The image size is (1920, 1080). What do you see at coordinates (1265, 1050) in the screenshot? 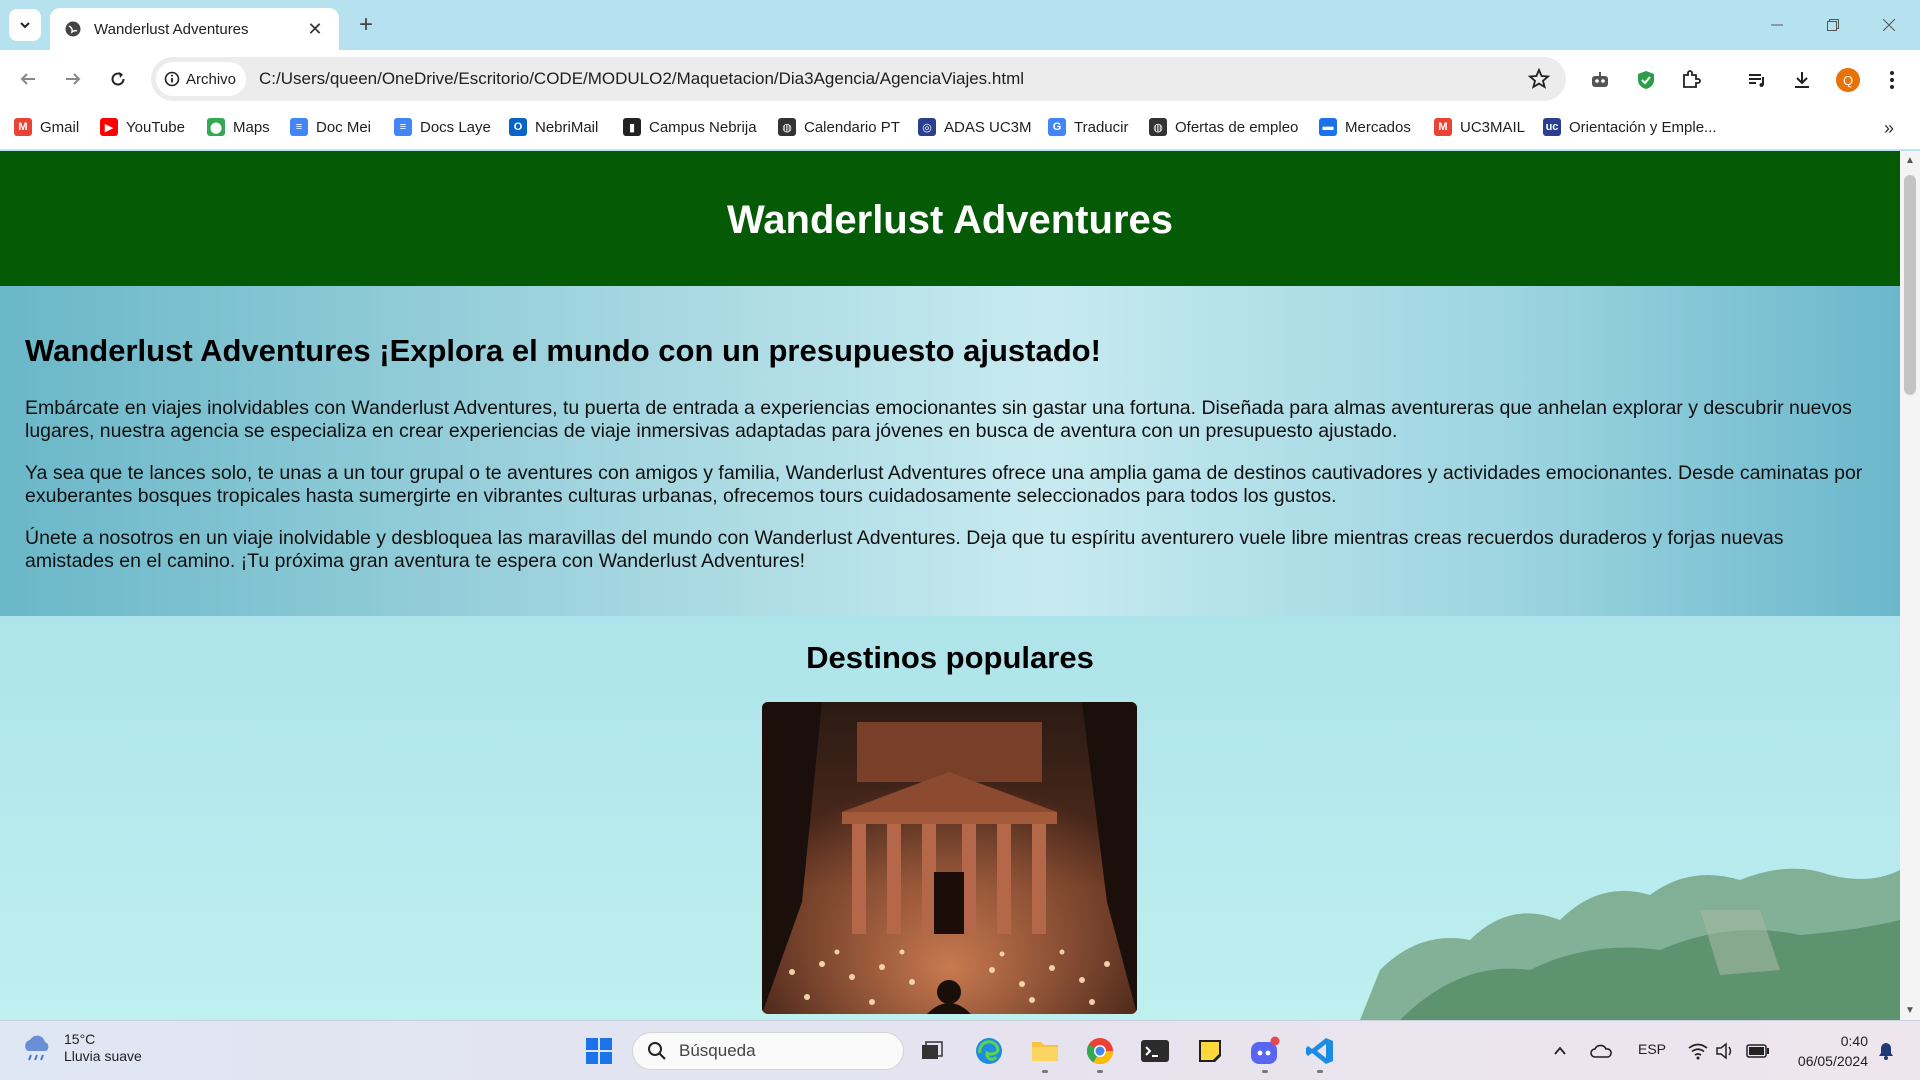
I see `discord-icon` at bounding box center [1265, 1050].